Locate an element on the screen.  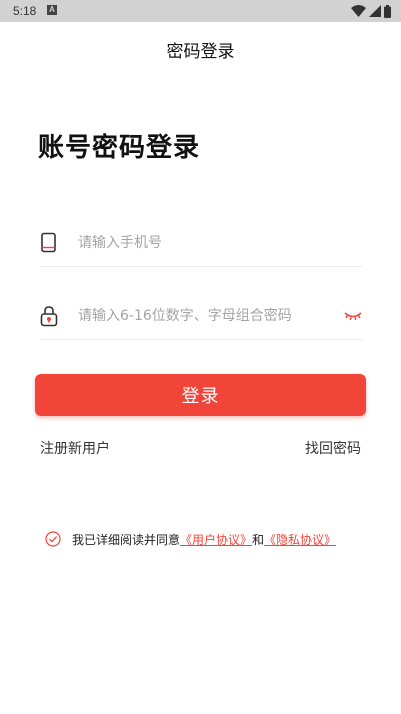
agree-checkbox-icon is located at coordinates (53, 539).